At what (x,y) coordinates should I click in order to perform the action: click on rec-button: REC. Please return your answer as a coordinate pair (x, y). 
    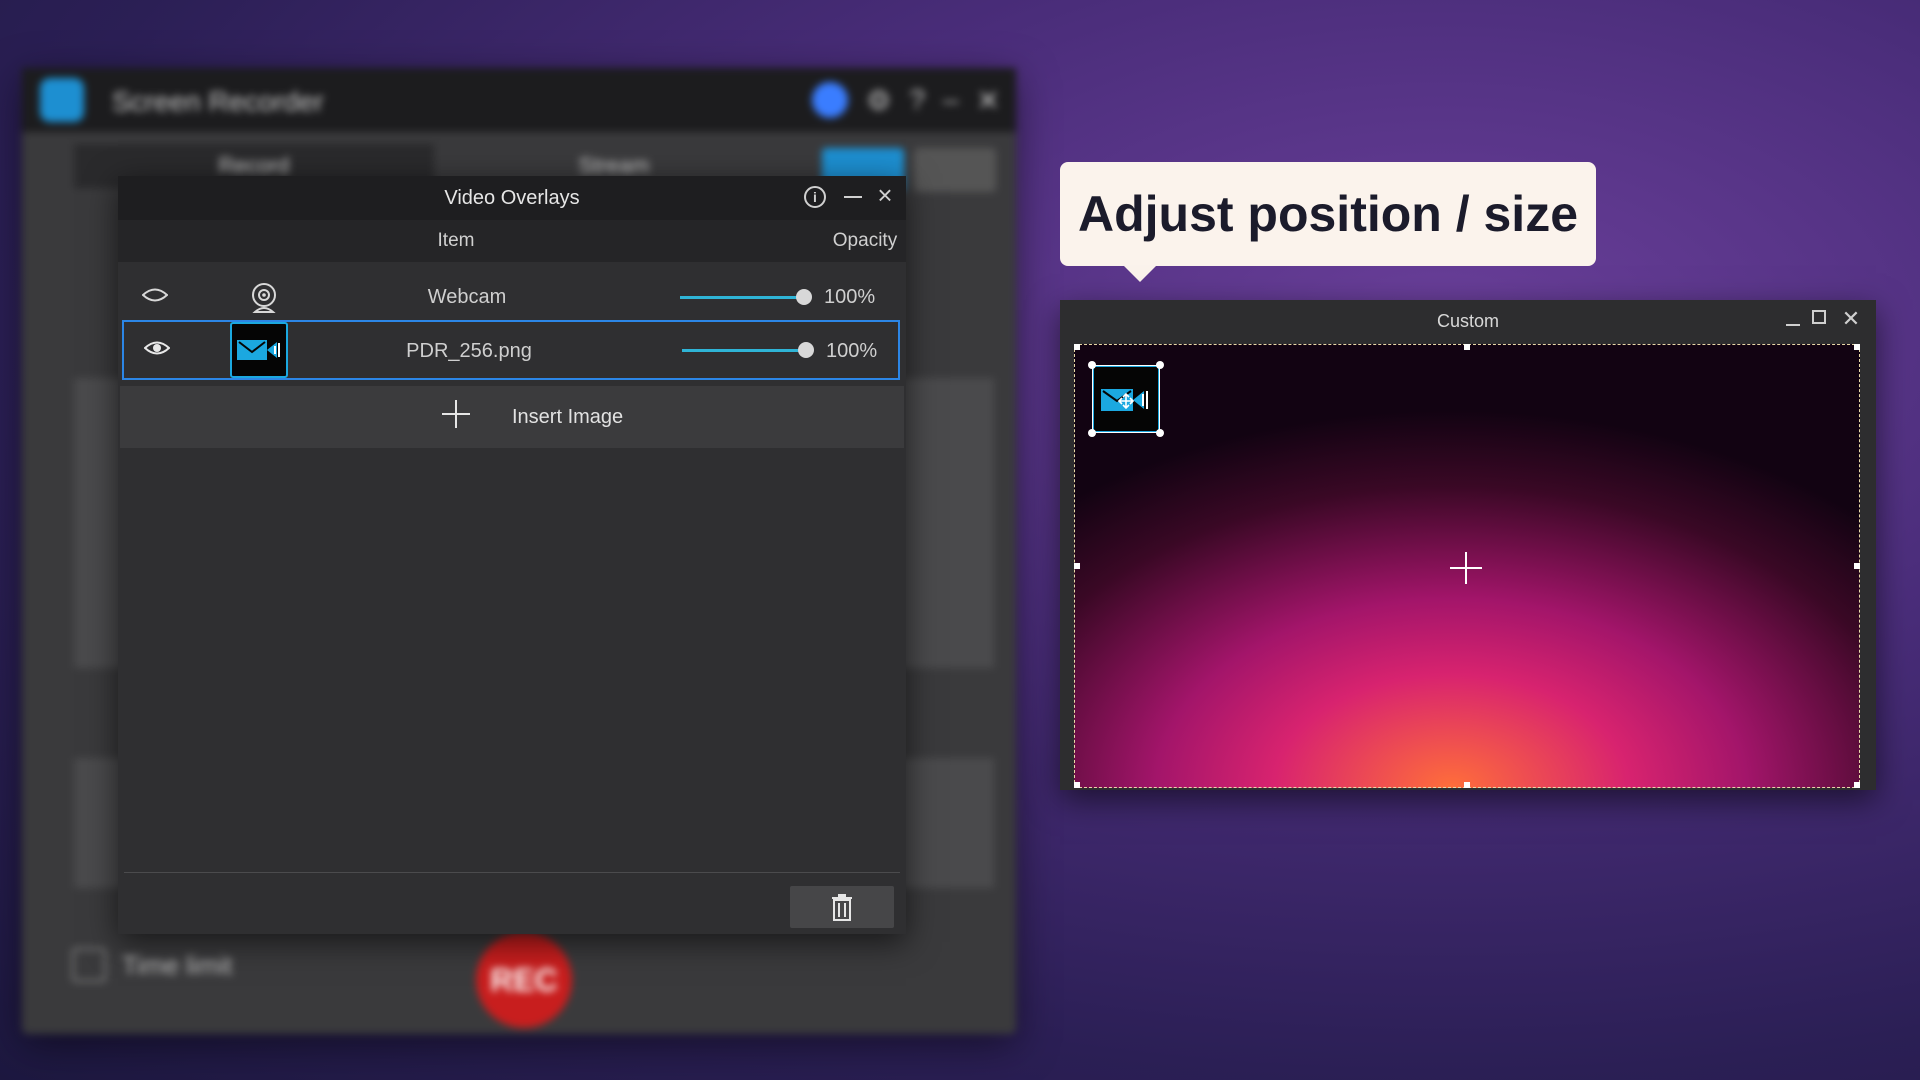
    Looking at the image, I should click on (524, 980).